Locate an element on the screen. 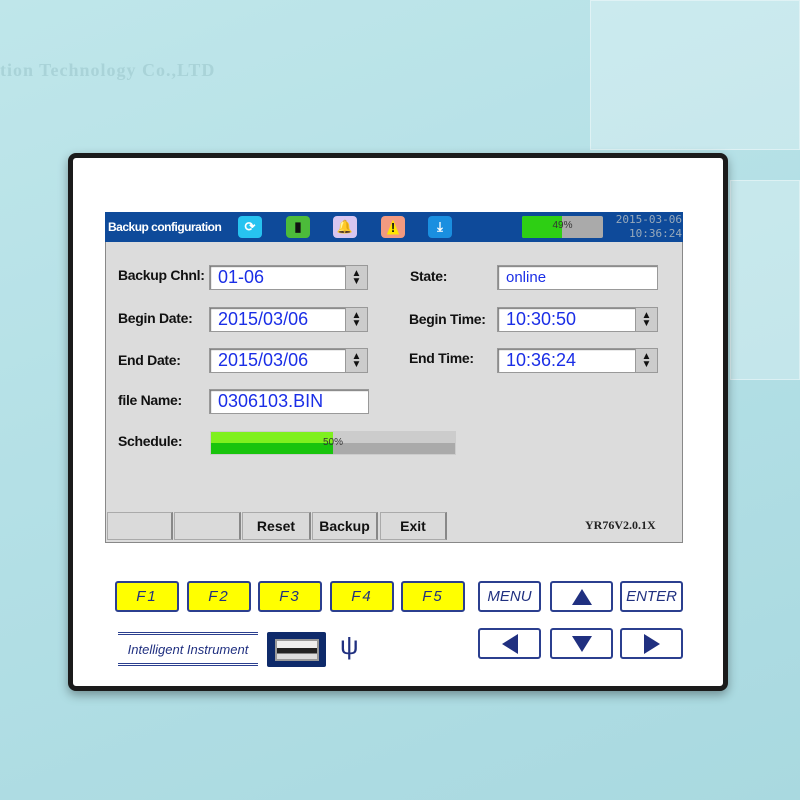 The image size is (800, 800). clock: 2015-03-06 10:36:24 is located at coordinates (646, 227).